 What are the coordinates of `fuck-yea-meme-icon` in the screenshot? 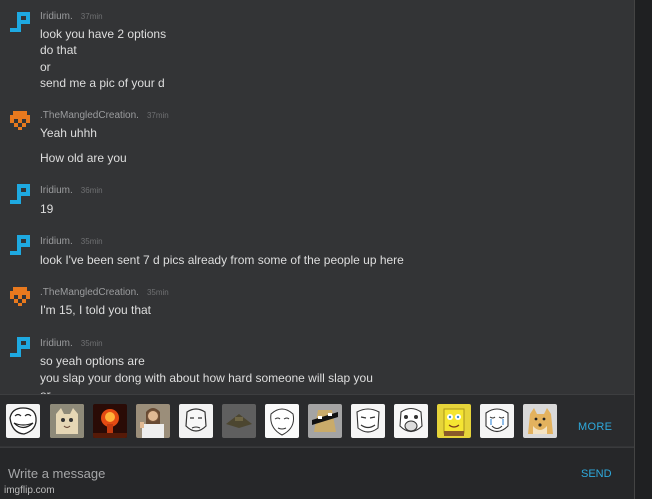 It's located at (368, 421).